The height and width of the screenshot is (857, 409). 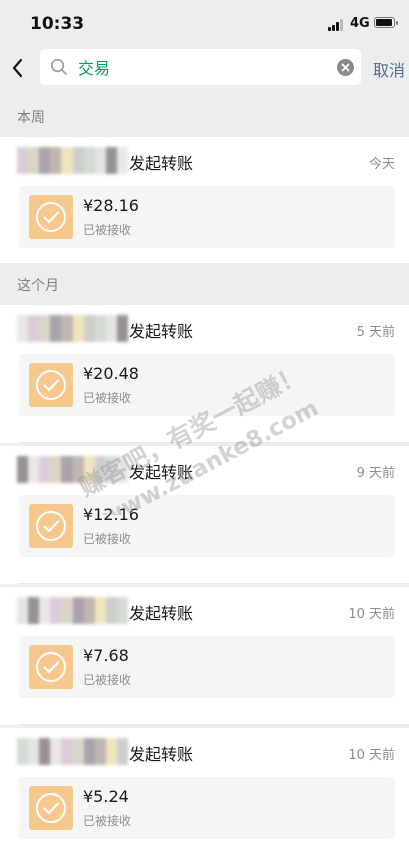 I want to click on transfer-amount: ¥20.48, so click(x=111, y=373).